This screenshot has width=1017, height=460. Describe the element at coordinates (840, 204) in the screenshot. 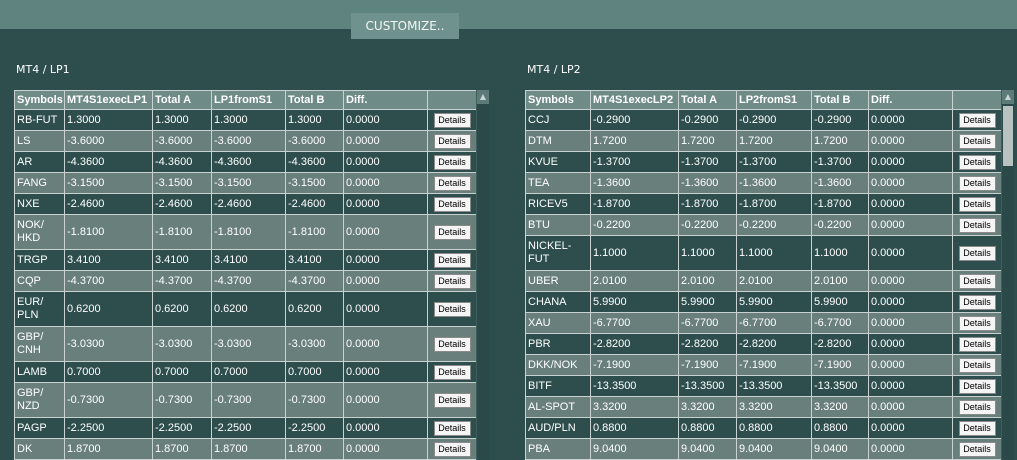

I see `cell-total-b: -1.8700` at that location.